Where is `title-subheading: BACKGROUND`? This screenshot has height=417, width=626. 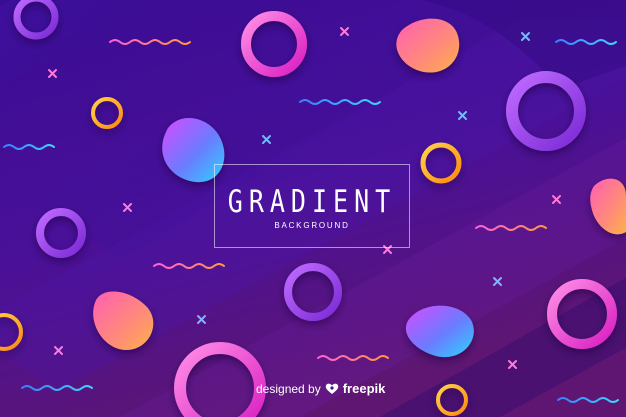 title-subheading: BACKGROUND is located at coordinates (312, 225).